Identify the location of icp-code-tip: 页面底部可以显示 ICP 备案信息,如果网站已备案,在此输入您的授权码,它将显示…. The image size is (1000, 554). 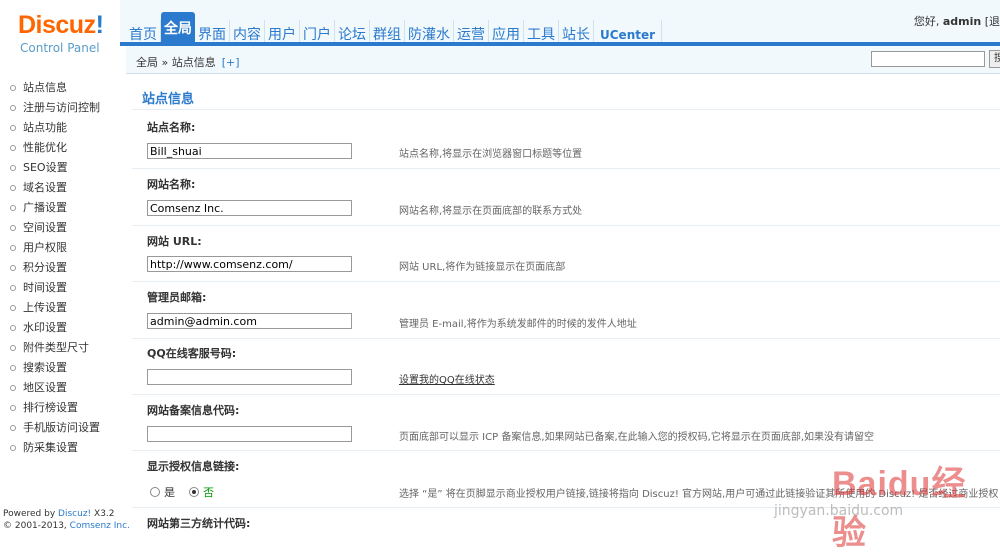
(637, 437).